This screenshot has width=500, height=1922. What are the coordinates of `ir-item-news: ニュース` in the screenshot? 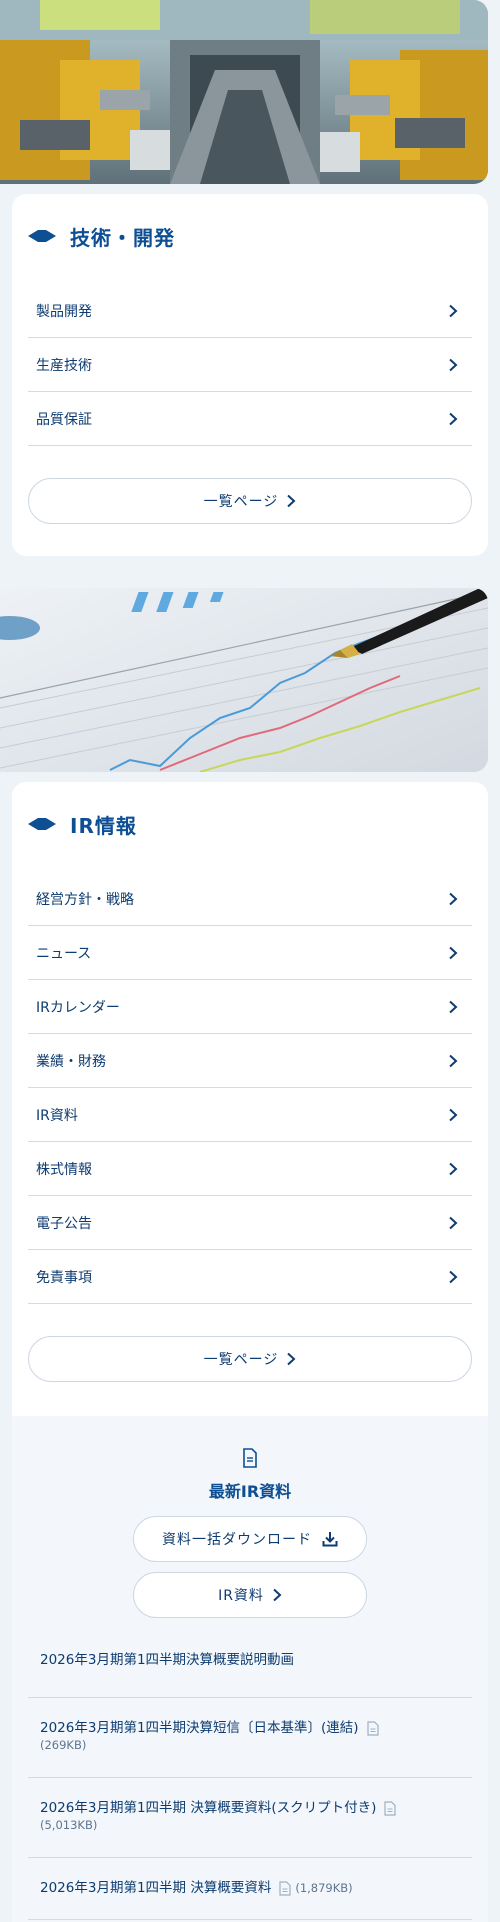 It's located at (250, 953).